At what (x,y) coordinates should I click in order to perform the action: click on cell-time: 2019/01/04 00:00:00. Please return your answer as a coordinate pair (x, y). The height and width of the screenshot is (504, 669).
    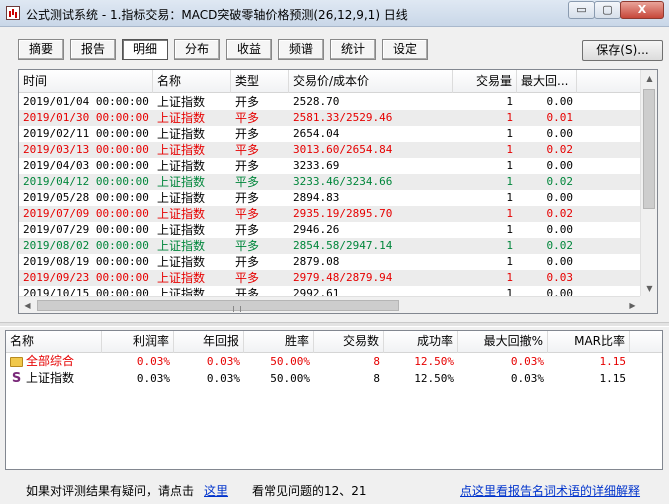
    Looking at the image, I should click on (86, 101).